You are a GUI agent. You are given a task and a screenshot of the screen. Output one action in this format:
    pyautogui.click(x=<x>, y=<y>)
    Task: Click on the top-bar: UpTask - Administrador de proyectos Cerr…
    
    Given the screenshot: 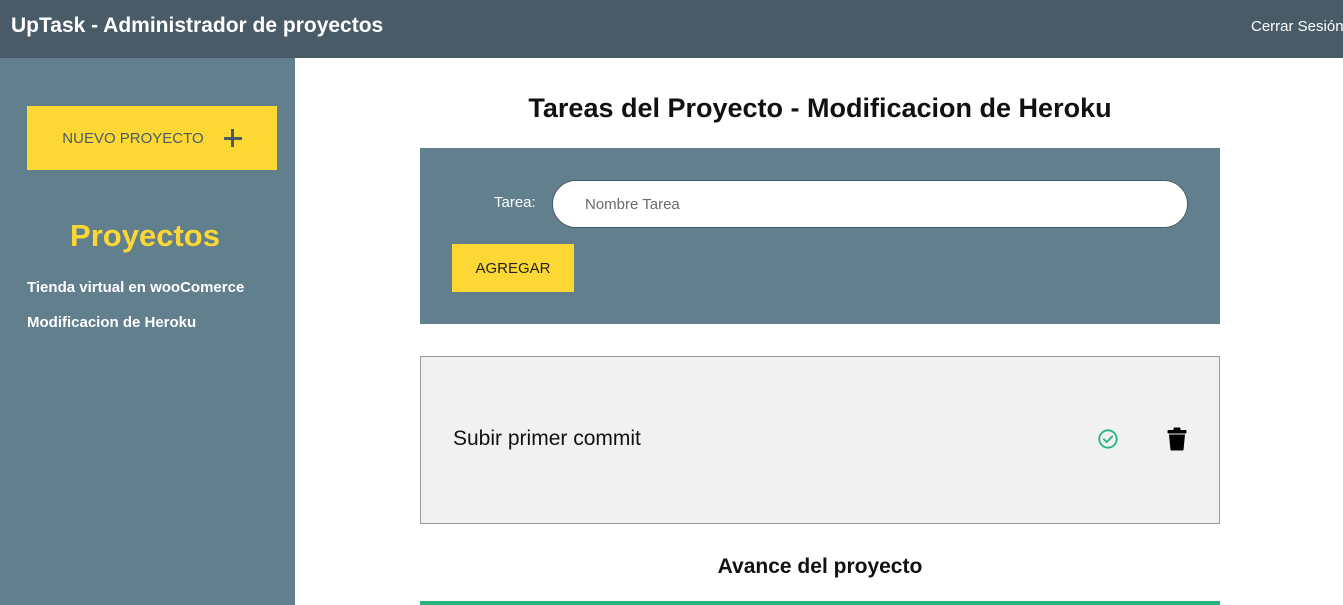 What is the action you would take?
    pyautogui.click(x=671, y=29)
    